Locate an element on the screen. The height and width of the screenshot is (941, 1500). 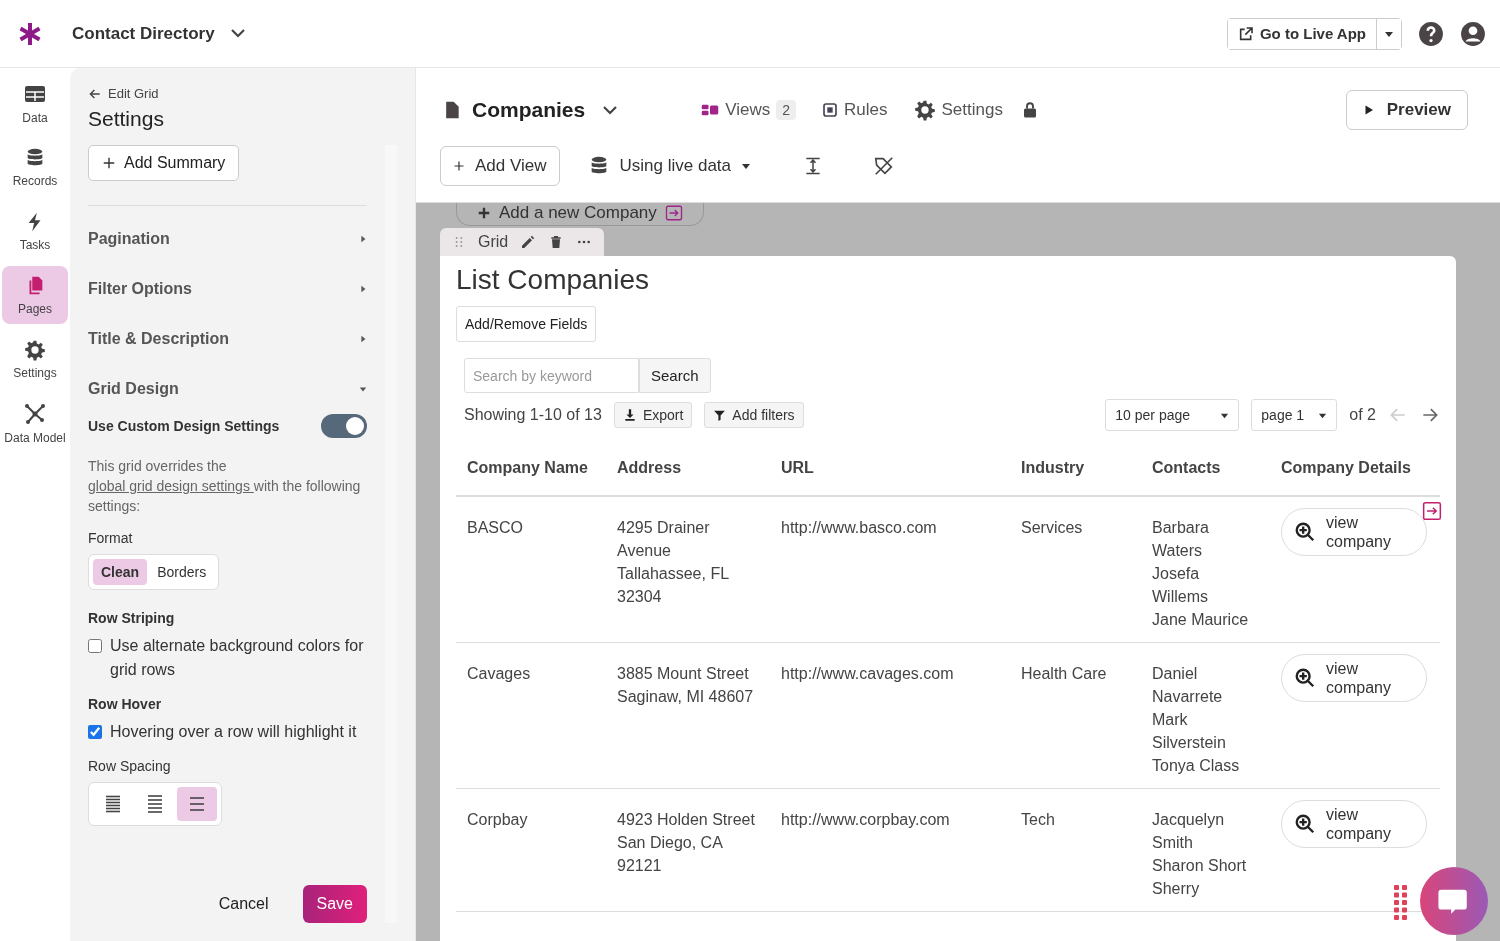
table-cell: Cavages is located at coordinates (531, 715).